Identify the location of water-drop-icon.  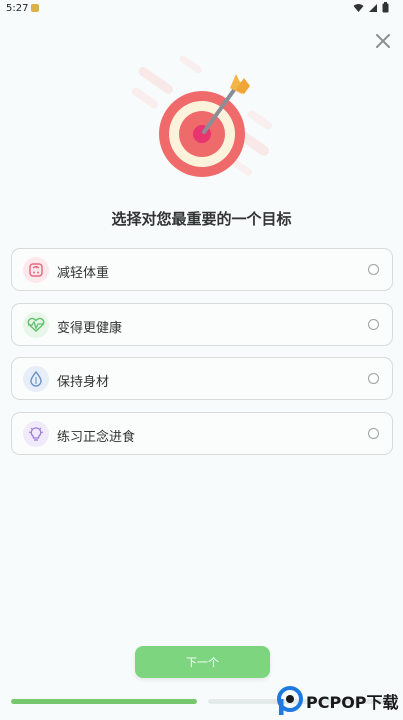
(36, 379).